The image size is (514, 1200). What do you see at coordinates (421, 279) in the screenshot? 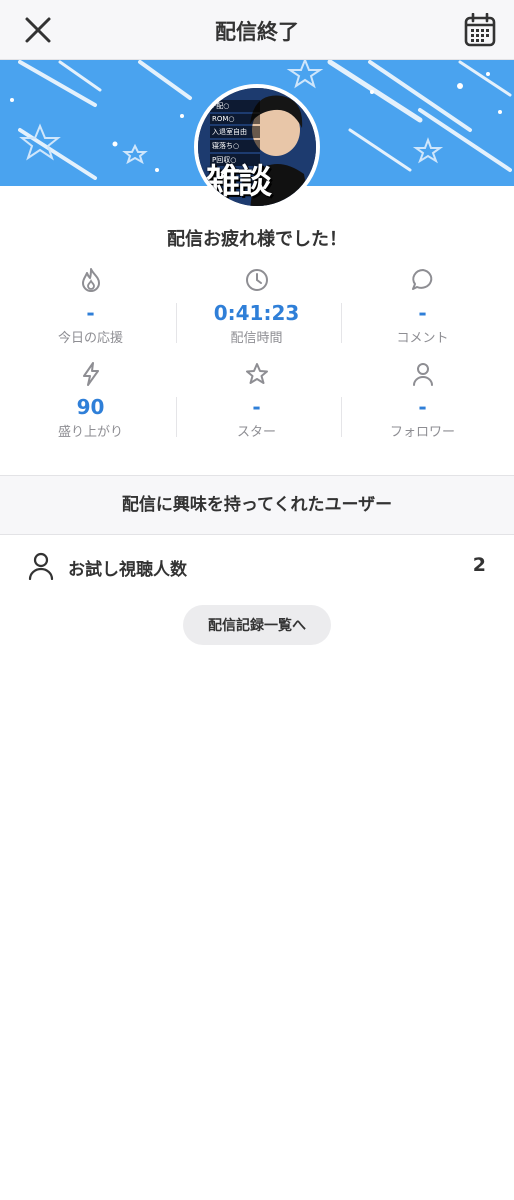
I see `speech-bubble-icon` at bounding box center [421, 279].